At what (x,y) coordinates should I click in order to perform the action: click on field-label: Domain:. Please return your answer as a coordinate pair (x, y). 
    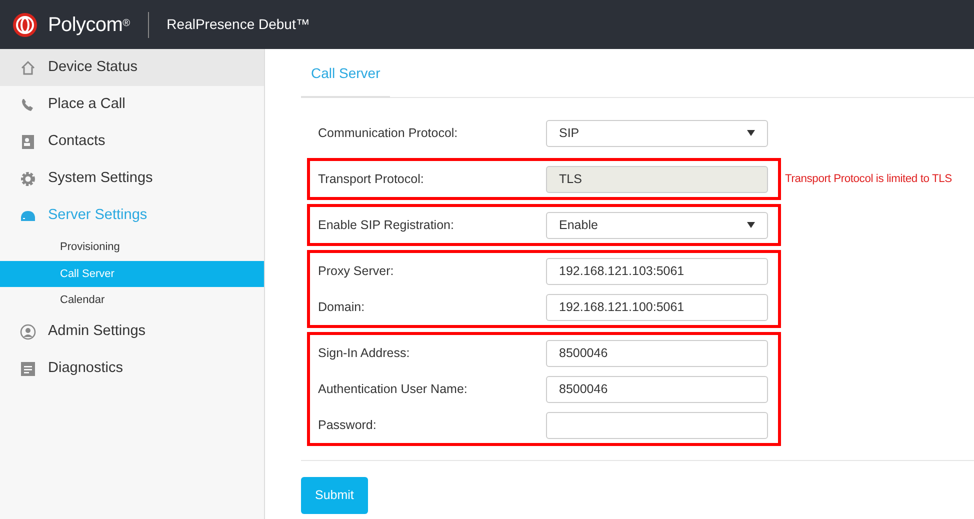
    Looking at the image, I should click on (342, 307).